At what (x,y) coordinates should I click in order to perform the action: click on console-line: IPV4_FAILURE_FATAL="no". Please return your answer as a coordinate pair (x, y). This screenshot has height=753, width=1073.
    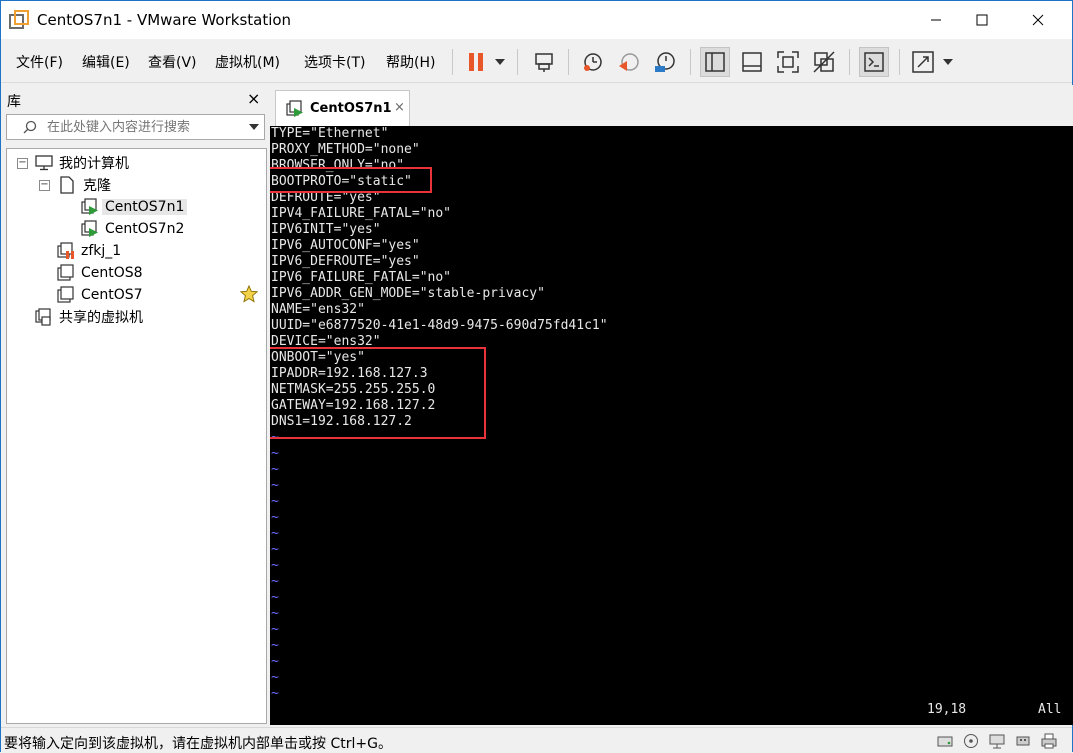
    Looking at the image, I should click on (361, 213).